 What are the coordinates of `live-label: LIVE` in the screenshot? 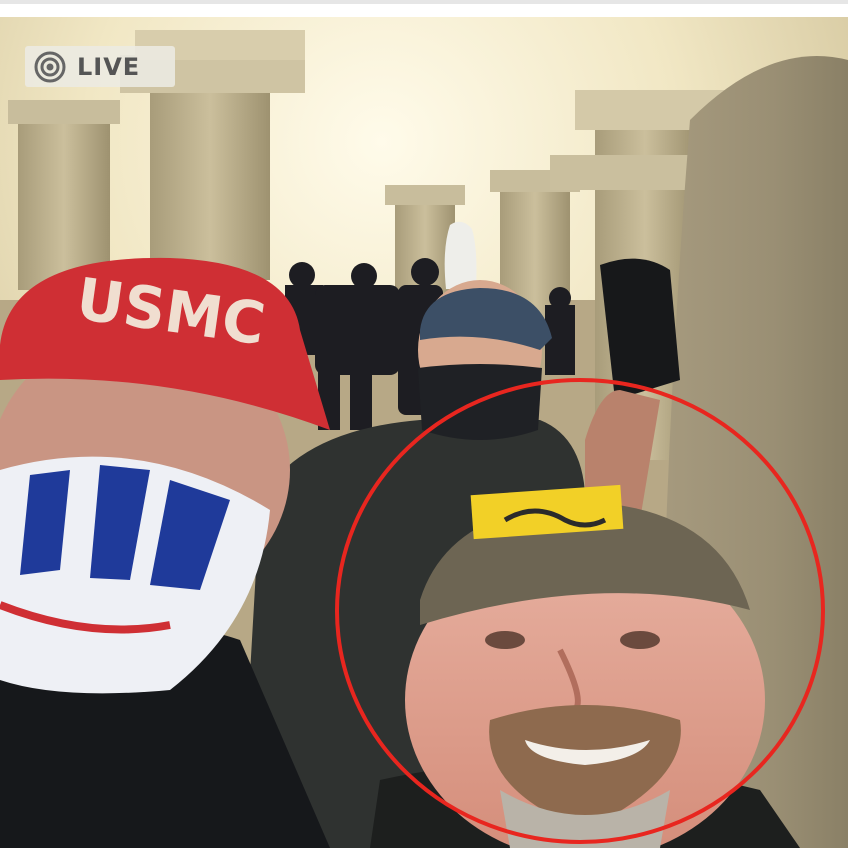 It's located at (109, 66).